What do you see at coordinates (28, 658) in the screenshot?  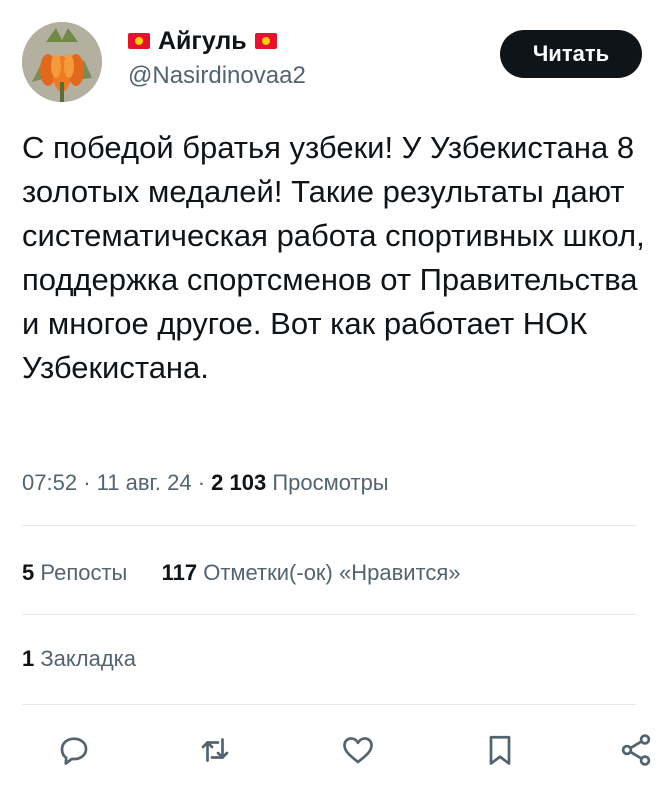 I see `bookmarks-count: 1` at bounding box center [28, 658].